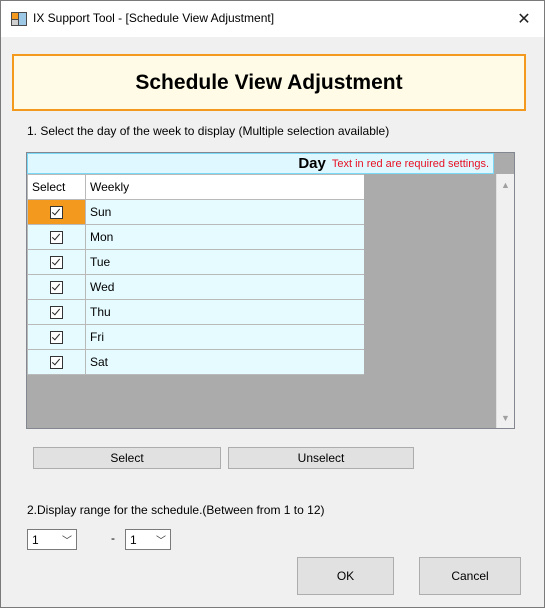 This screenshot has height=608, width=545. What do you see at coordinates (52, 539) in the screenshot?
I see `range-from-select: 1 ﹀` at bounding box center [52, 539].